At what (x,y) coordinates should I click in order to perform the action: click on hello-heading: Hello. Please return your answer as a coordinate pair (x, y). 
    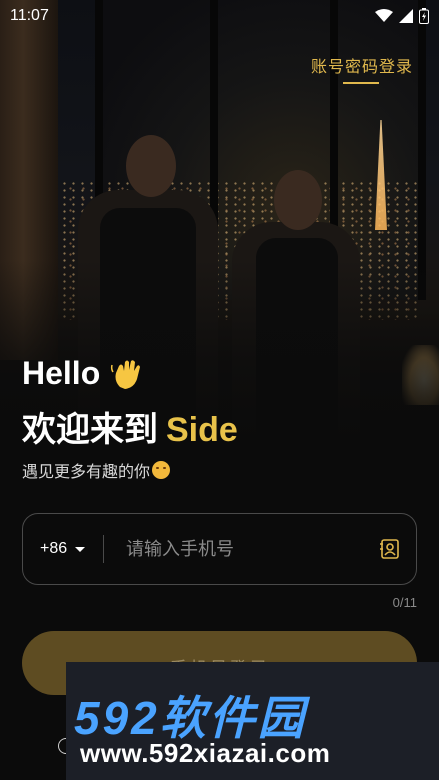
    Looking at the image, I should click on (83, 373).